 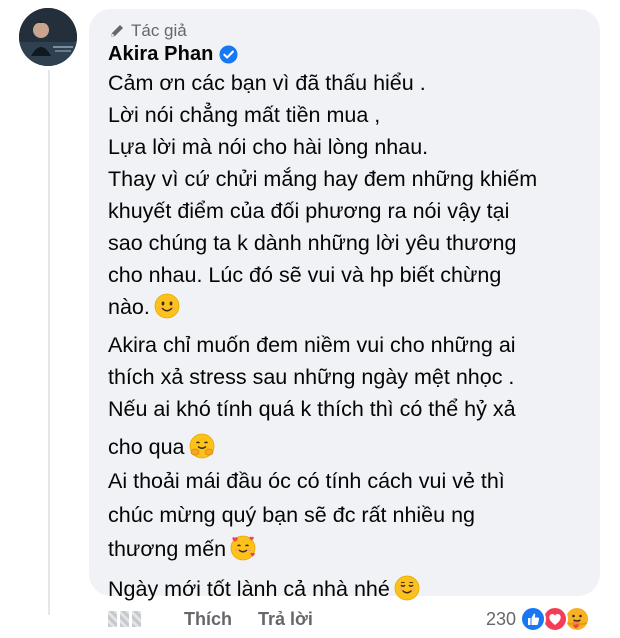 What do you see at coordinates (146, 447) in the screenshot?
I see `comment-line-text: cho qua` at bounding box center [146, 447].